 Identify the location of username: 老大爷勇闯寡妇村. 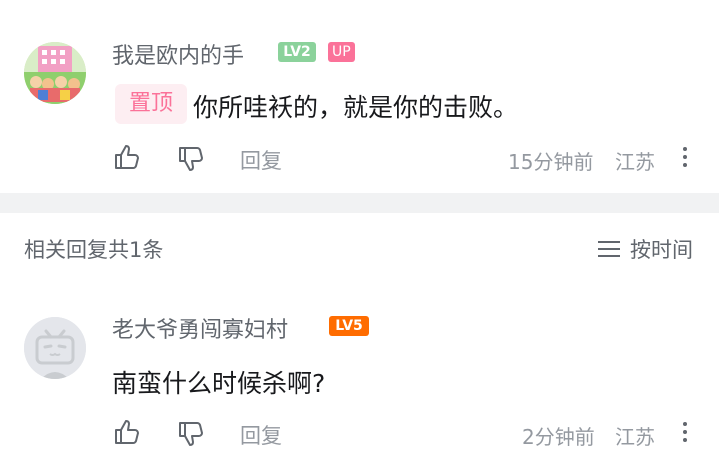
(200, 328).